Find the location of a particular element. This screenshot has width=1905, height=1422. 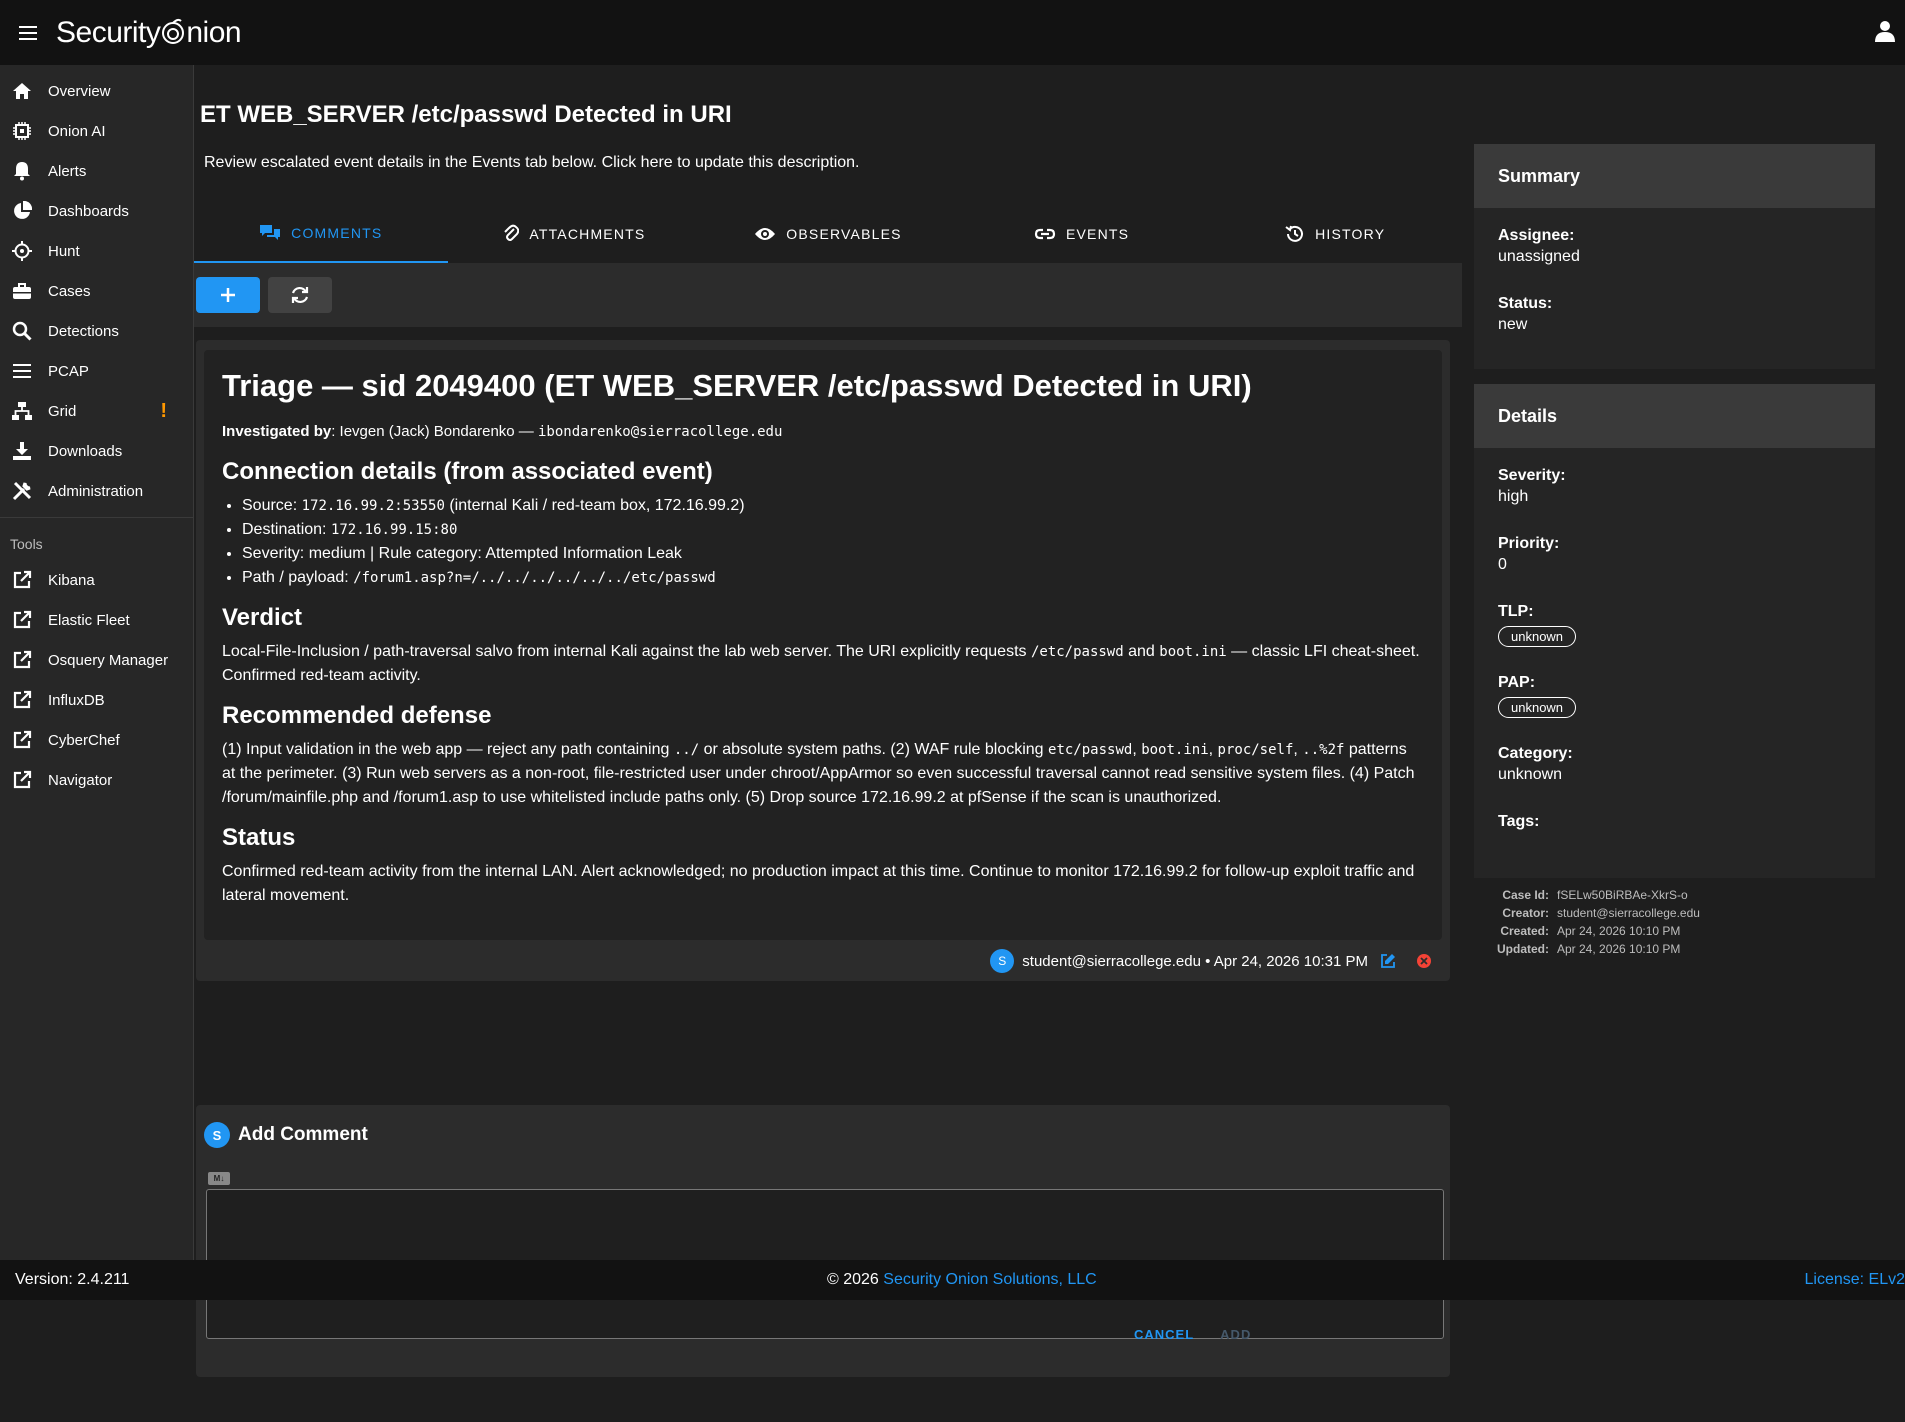

sidebar-item-hunt: Hunt is located at coordinates (96, 251).